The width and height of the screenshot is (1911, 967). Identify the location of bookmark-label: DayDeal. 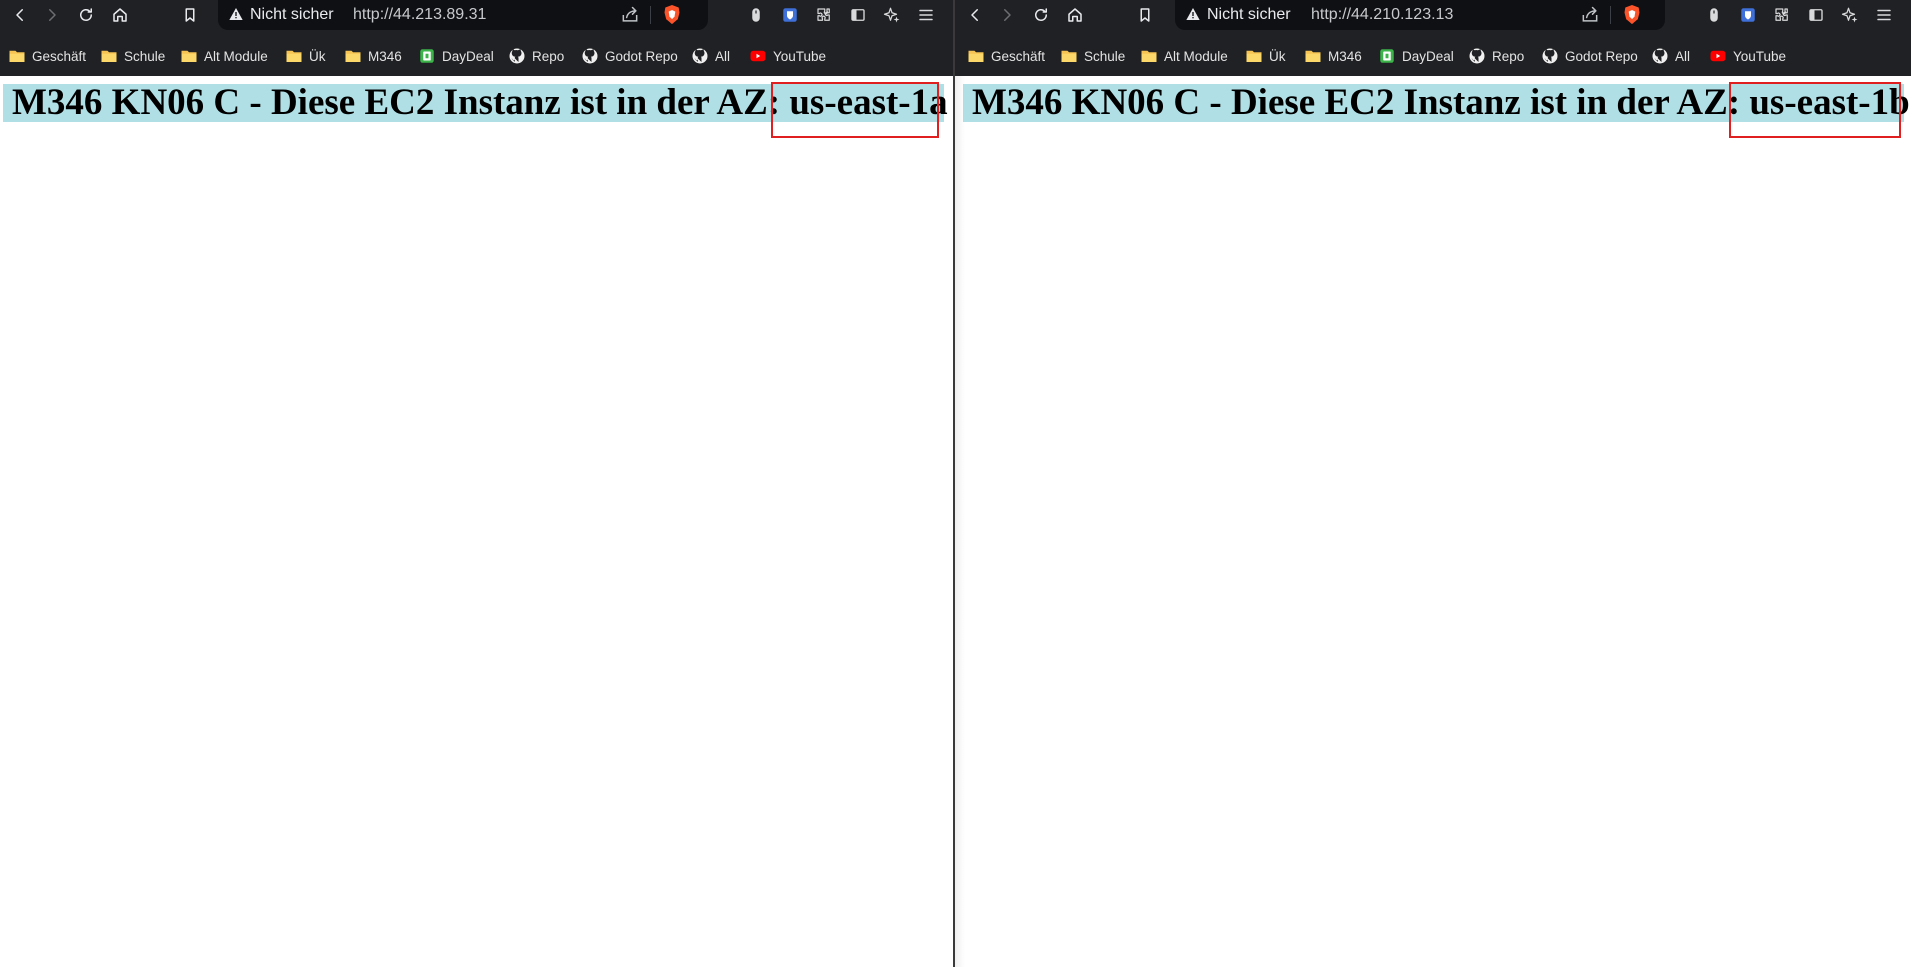
(468, 56).